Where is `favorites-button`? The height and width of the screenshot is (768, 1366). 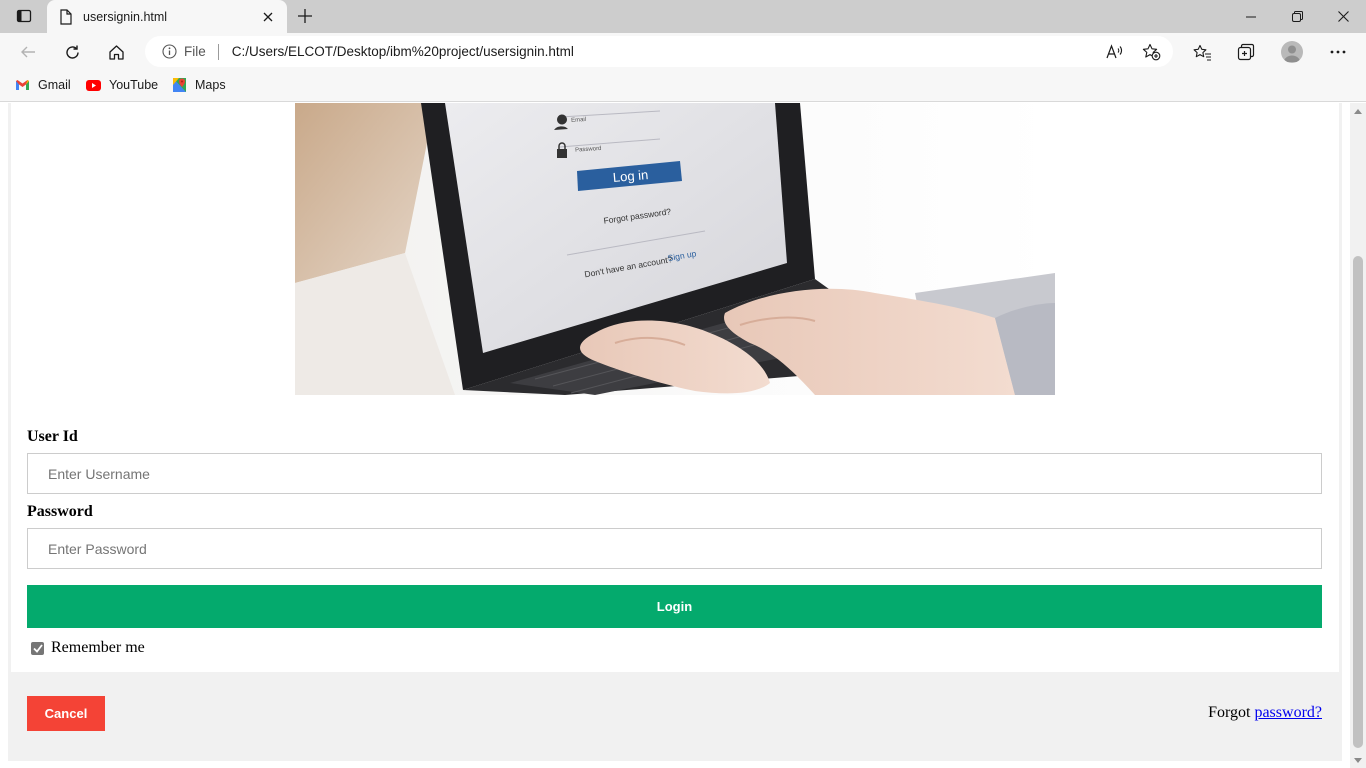
favorites-button is located at coordinates (1202, 52).